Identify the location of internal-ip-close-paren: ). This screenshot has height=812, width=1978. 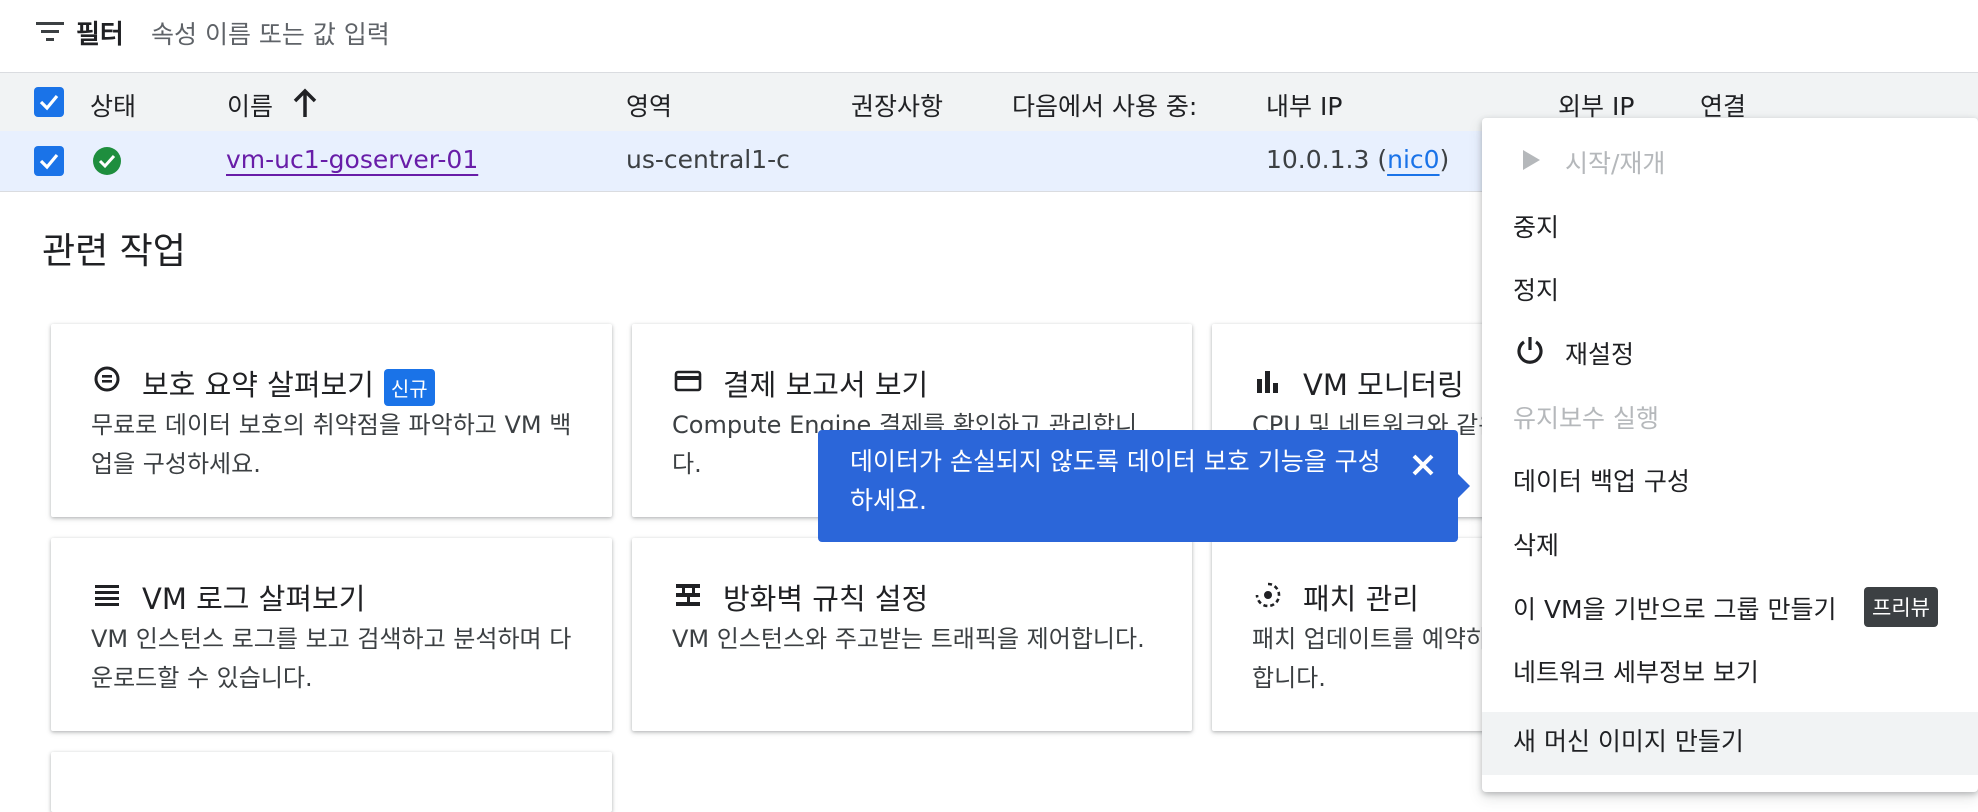
(1444, 159).